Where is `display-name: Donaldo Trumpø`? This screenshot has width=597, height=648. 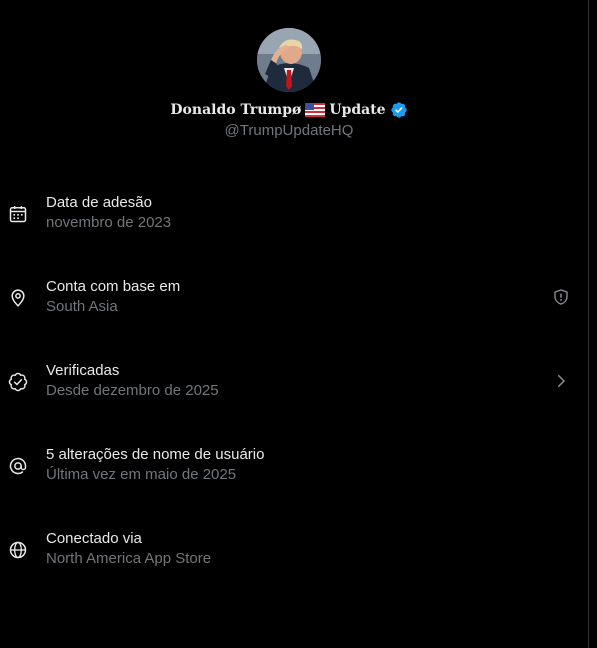 display-name: Donaldo Trumpø is located at coordinates (236, 110).